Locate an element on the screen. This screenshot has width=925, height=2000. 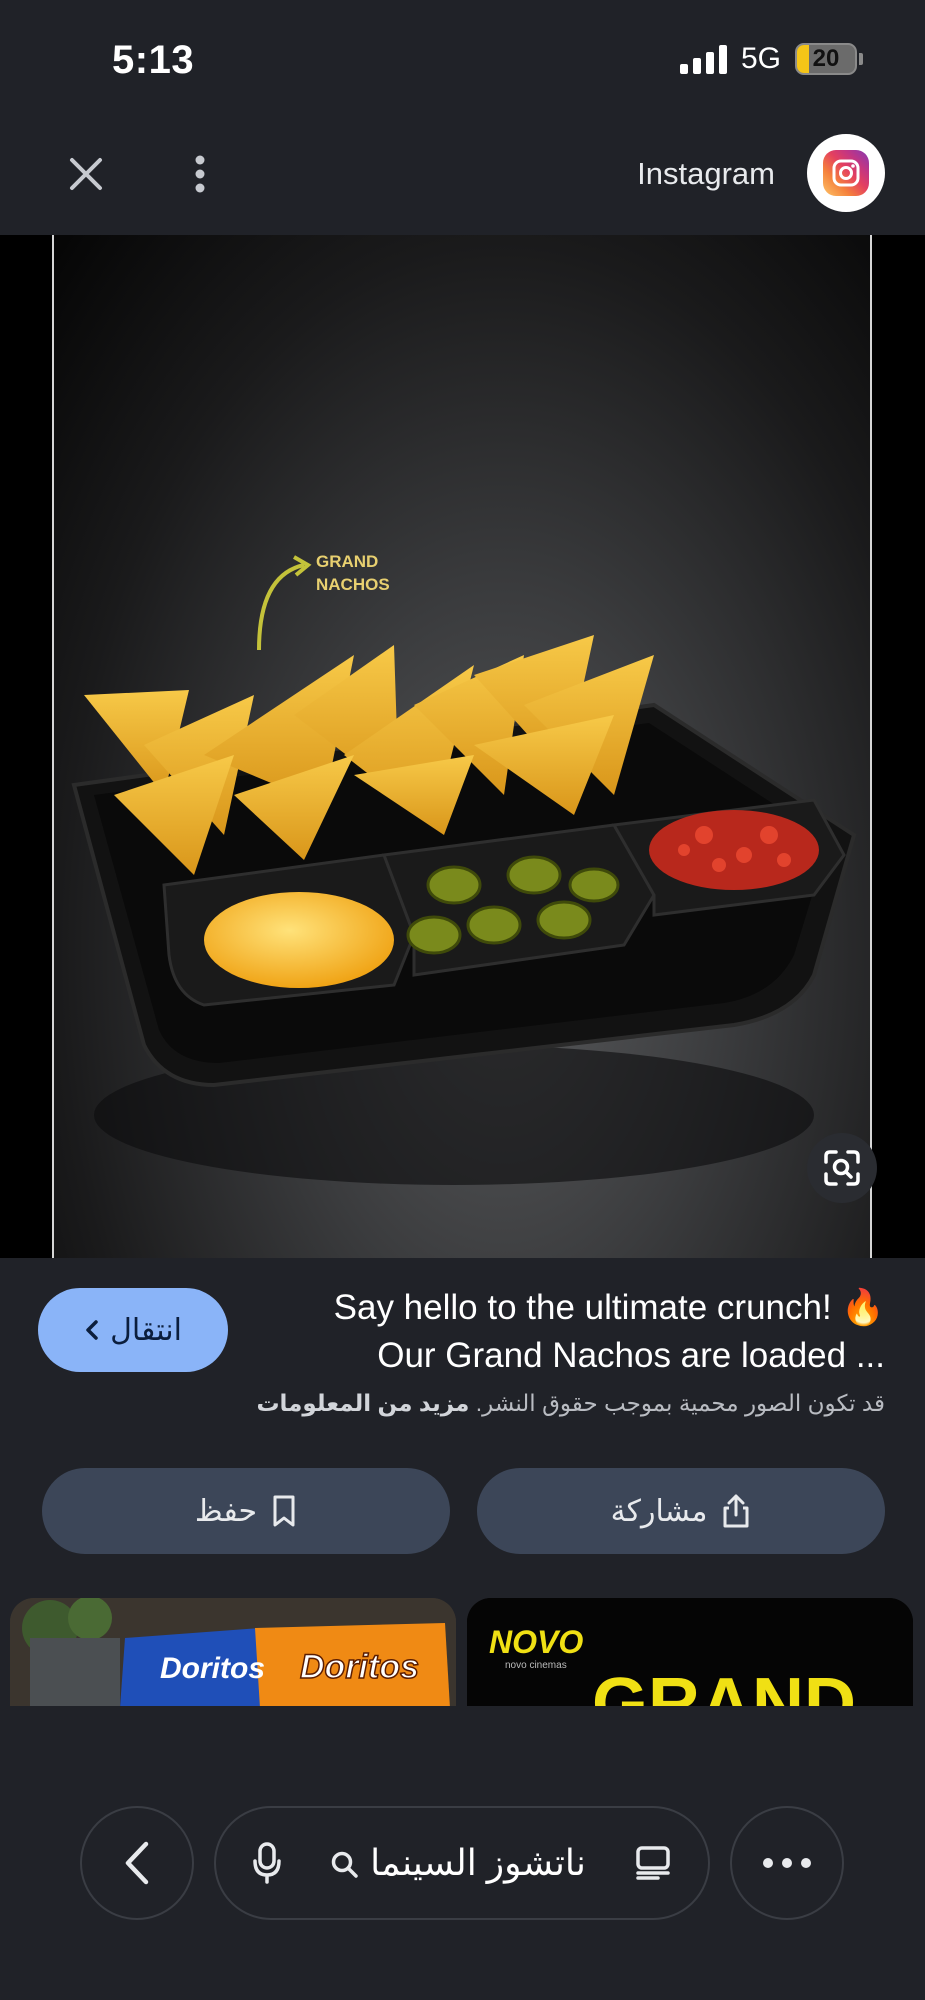
search-query: ناتشوز السينما is located at coordinates (458, 1863).